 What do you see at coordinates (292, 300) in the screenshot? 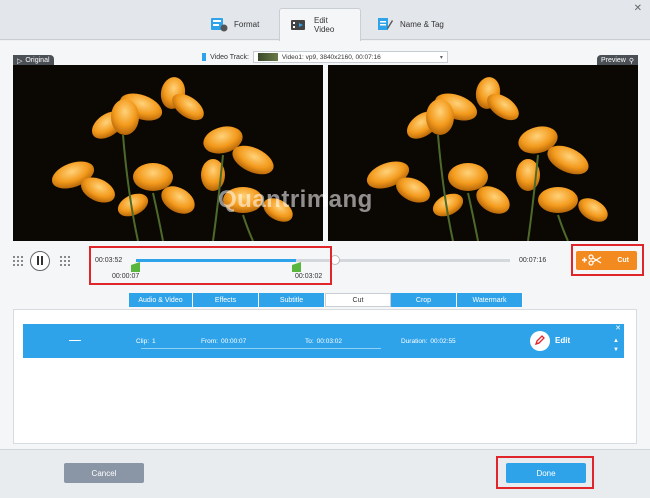
I see `tab-subtitle: Subtitle` at bounding box center [292, 300].